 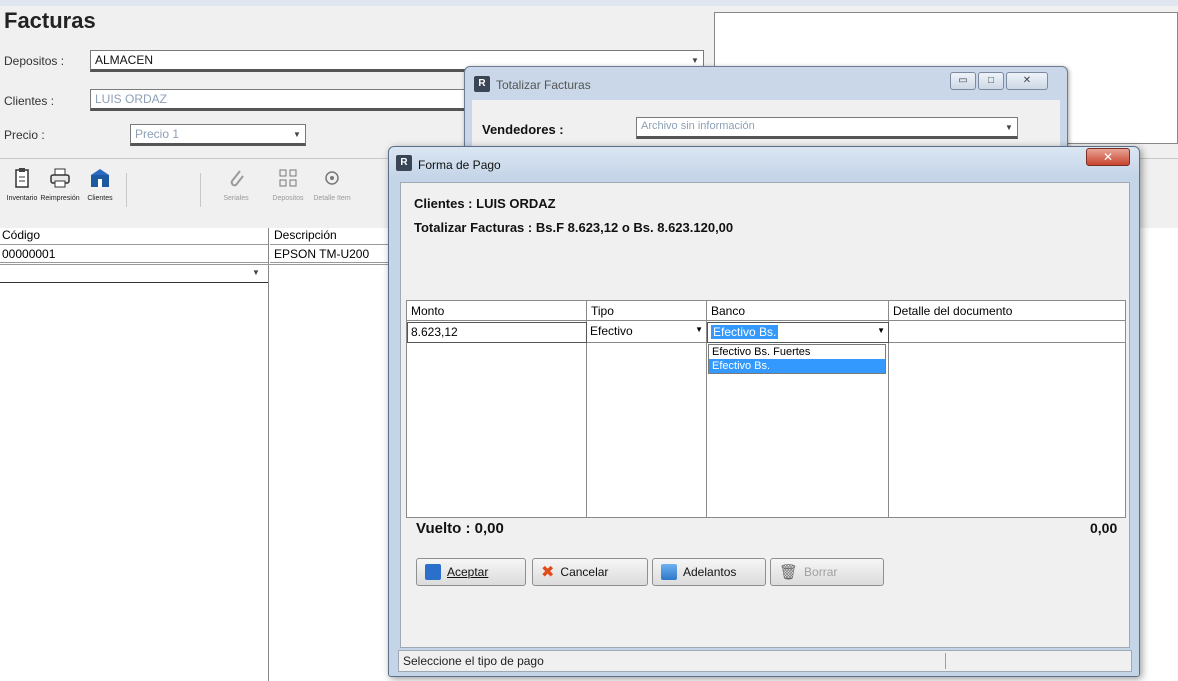 I want to click on clientes-value: LUIS ORDAZ, so click(x=131, y=99).